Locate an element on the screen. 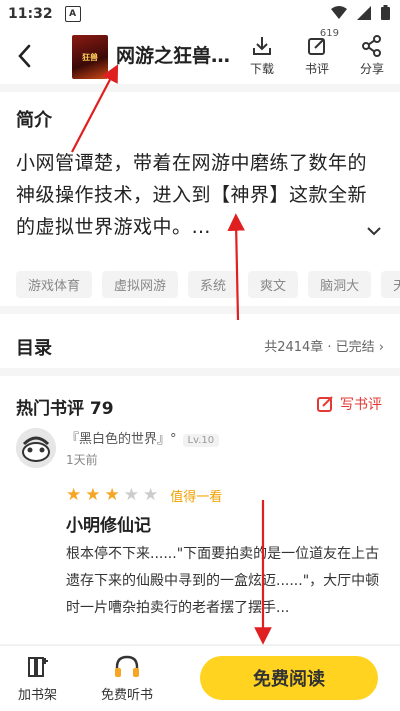  review-label: 书评 is located at coordinates (316, 69).